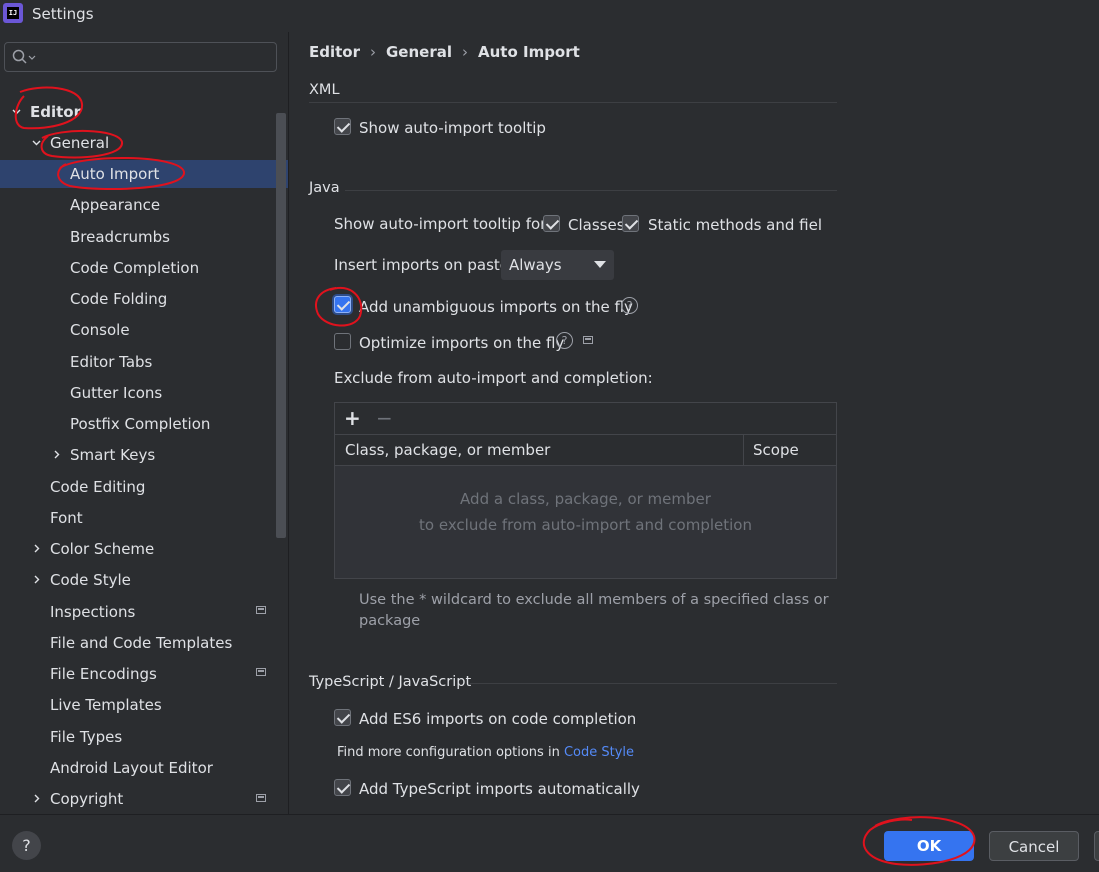  I want to click on cancel-button: Cancel, so click(1034, 846).